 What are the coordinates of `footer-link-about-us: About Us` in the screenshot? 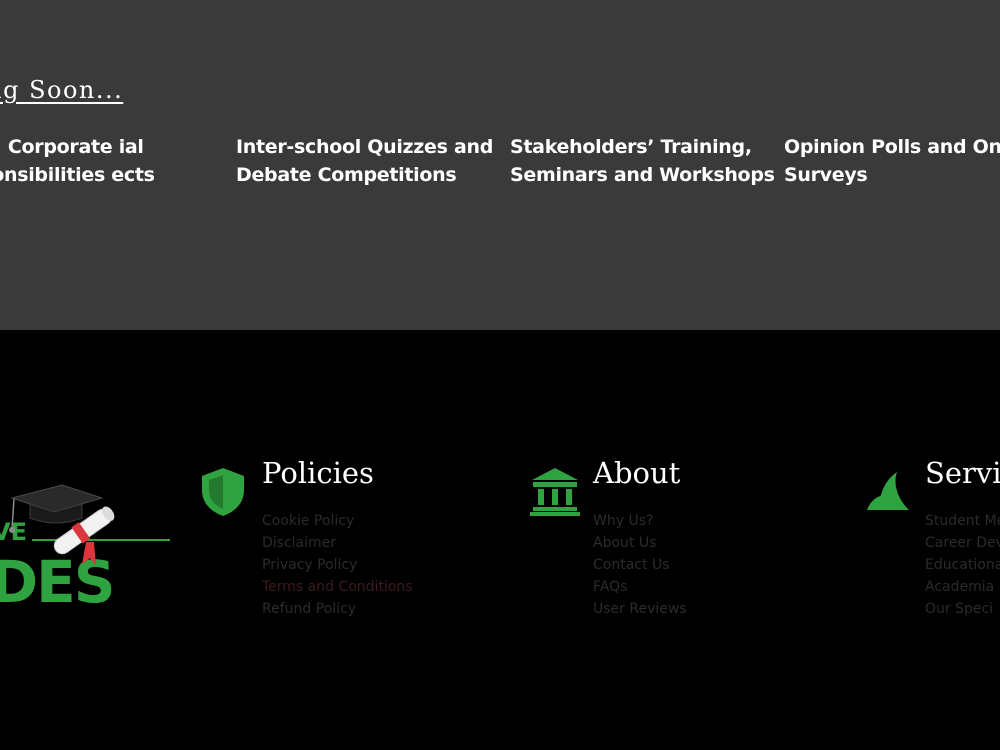 It's located at (640, 543).